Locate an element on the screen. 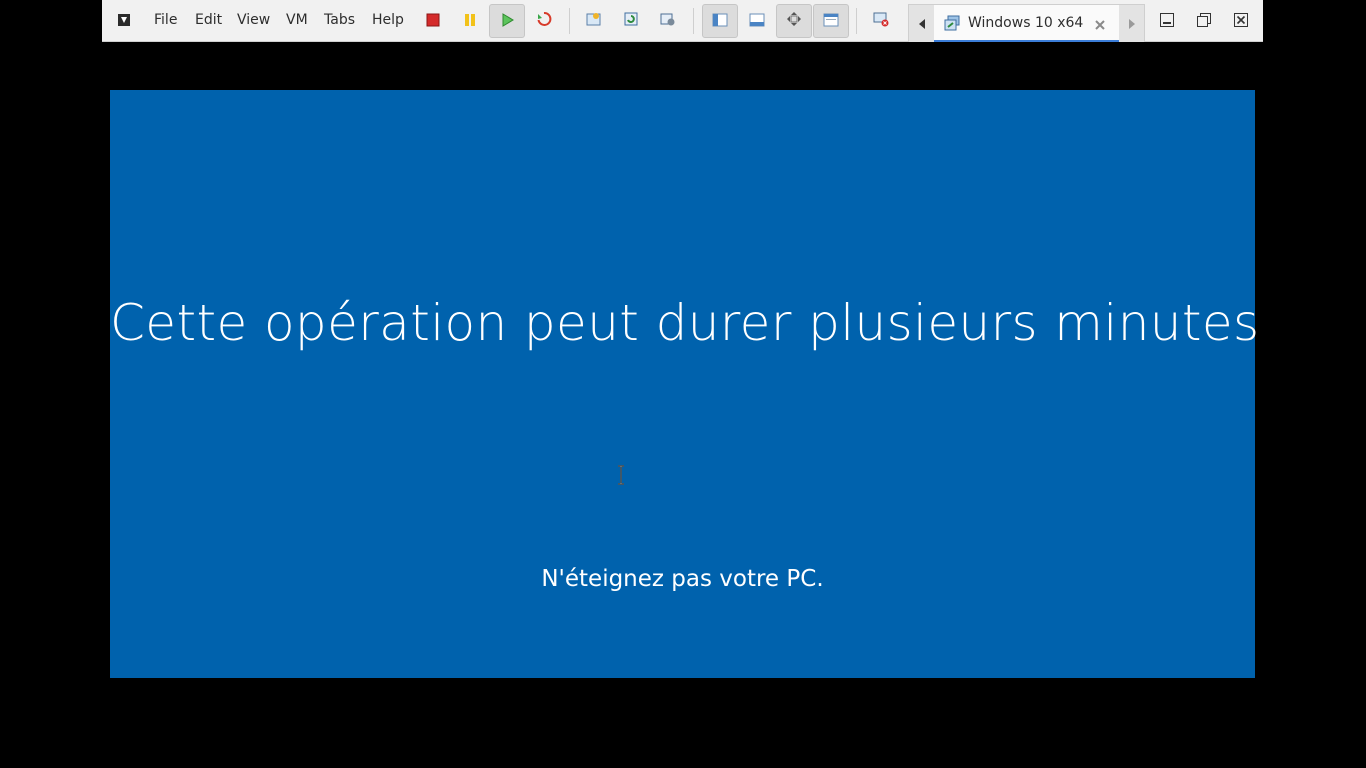 The image size is (1366, 768). close-window-button is located at coordinates (1241, 20).